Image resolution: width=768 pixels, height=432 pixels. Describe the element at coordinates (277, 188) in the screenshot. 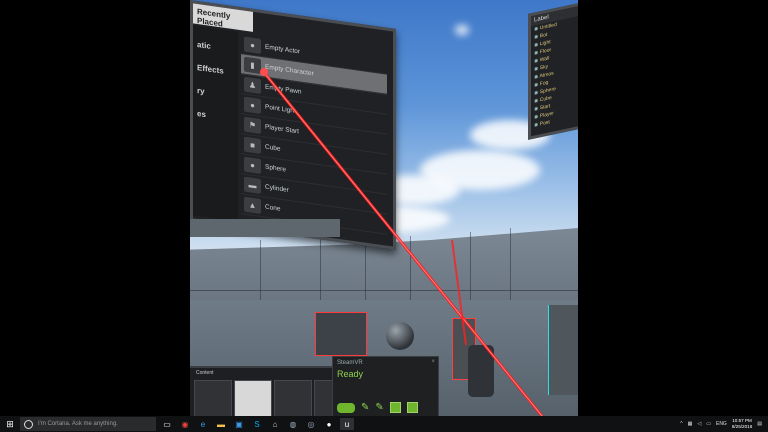

I see `actor-item-label: Cylinder` at that location.